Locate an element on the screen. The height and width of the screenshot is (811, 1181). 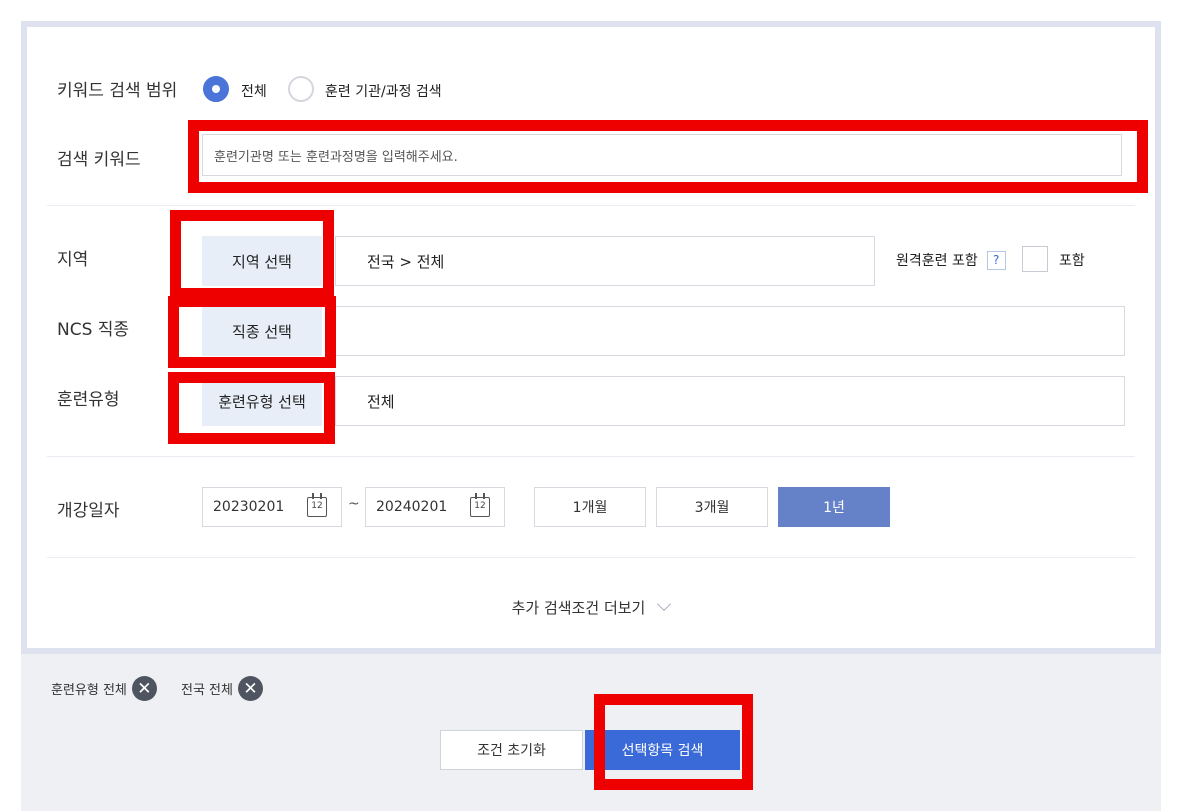
date-to-value: 20240201 is located at coordinates (412, 507).